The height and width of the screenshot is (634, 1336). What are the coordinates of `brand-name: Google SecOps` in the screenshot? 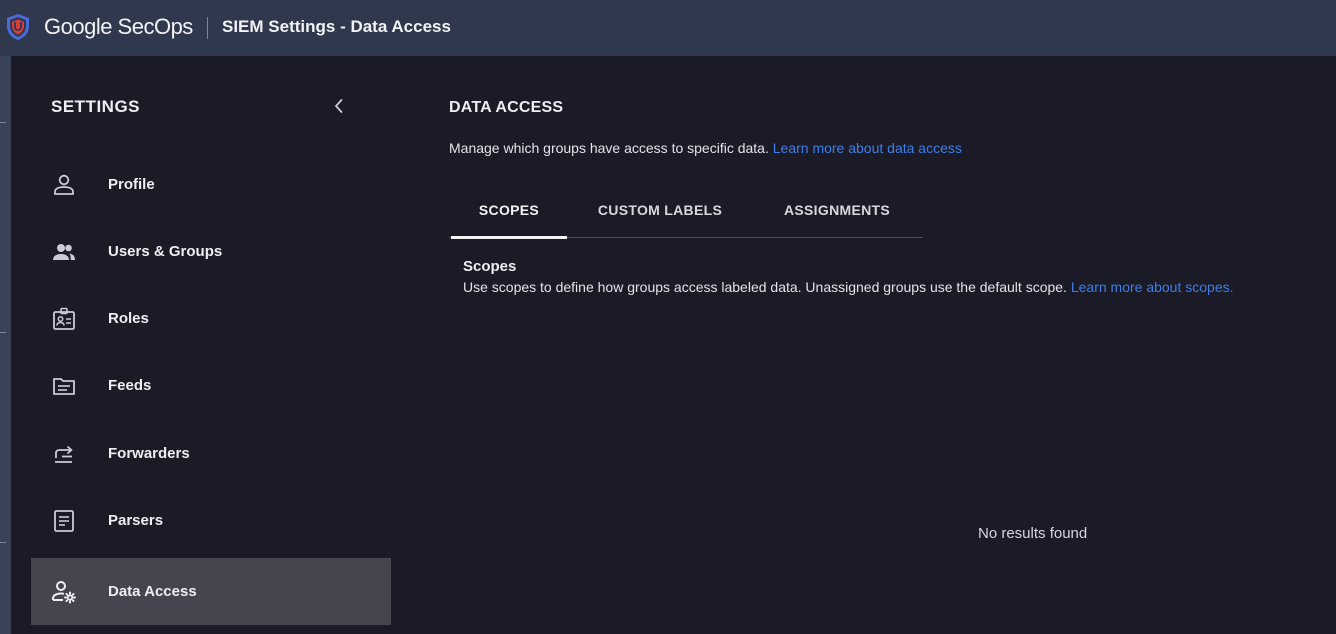 It's located at (118, 26).